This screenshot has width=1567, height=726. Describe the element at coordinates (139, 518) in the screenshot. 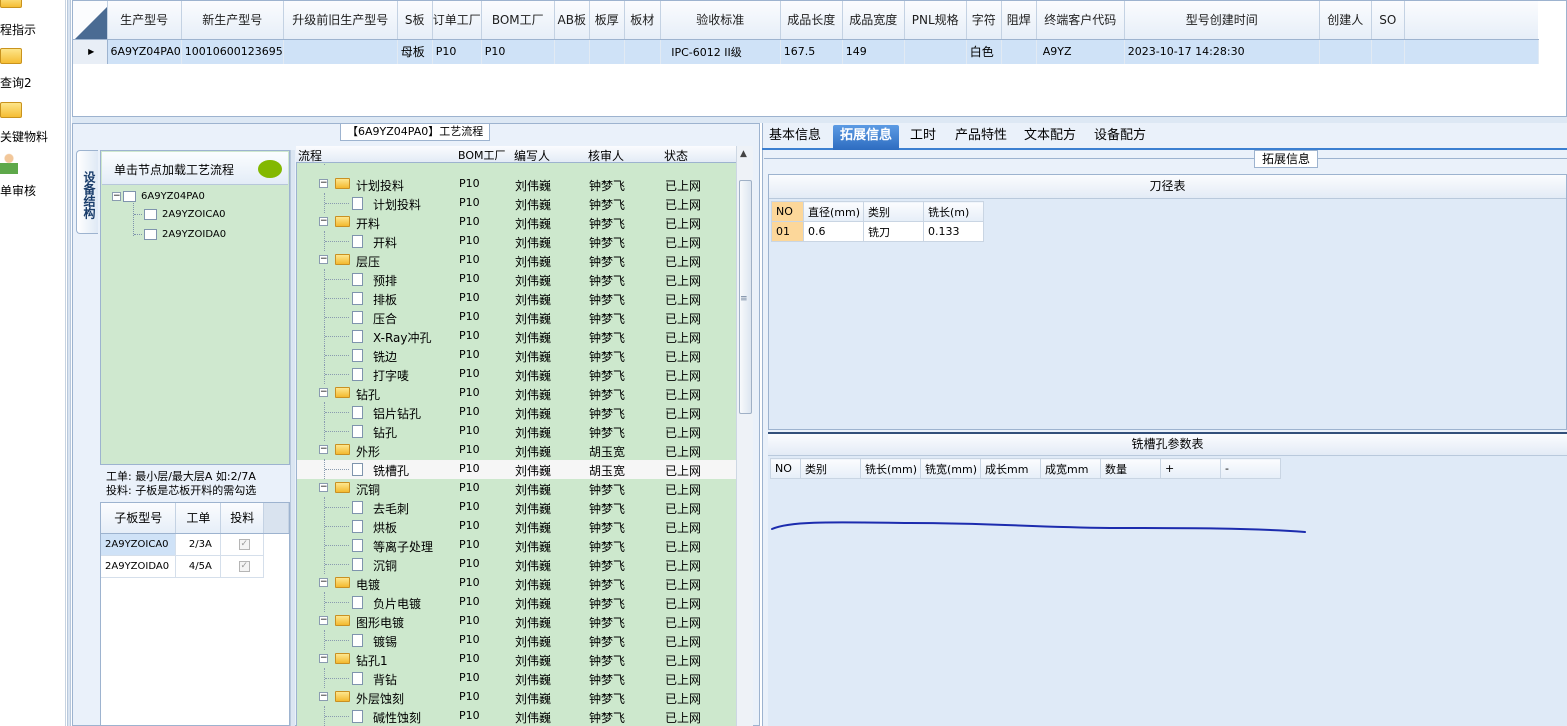

I see `grid-header: 子板型号` at that location.